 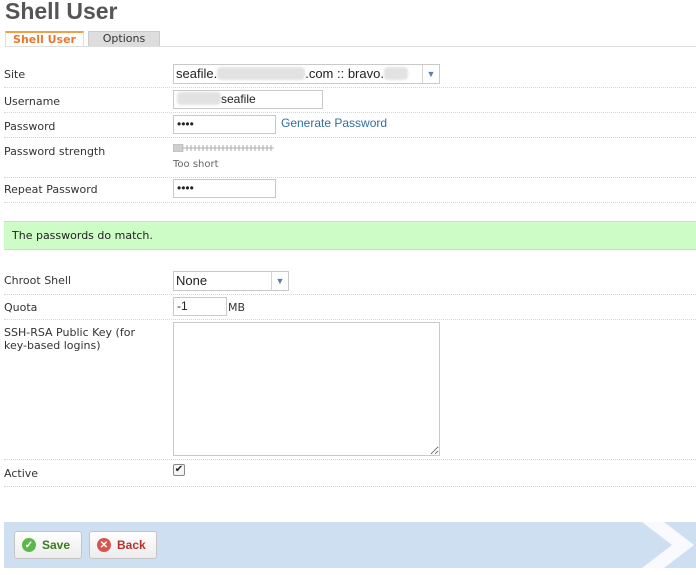 What do you see at coordinates (350, 46) in the screenshot?
I see `tab-divider` at bounding box center [350, 46].